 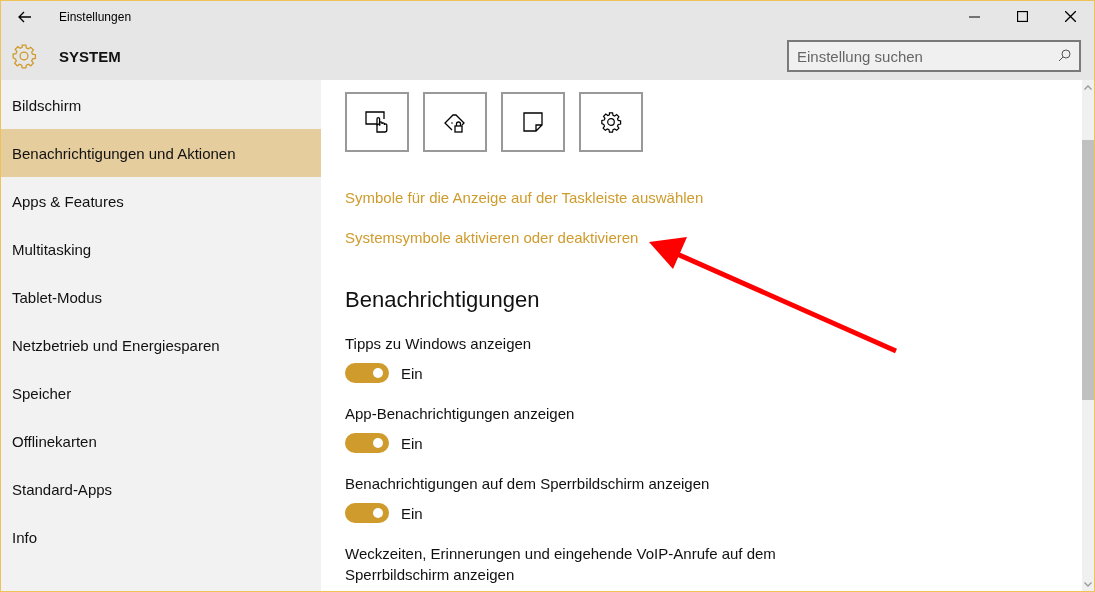 What do you see at coordinates (1070, 16) in the screenshot?
I see `close-icon` at bounding box center [1070, 16].